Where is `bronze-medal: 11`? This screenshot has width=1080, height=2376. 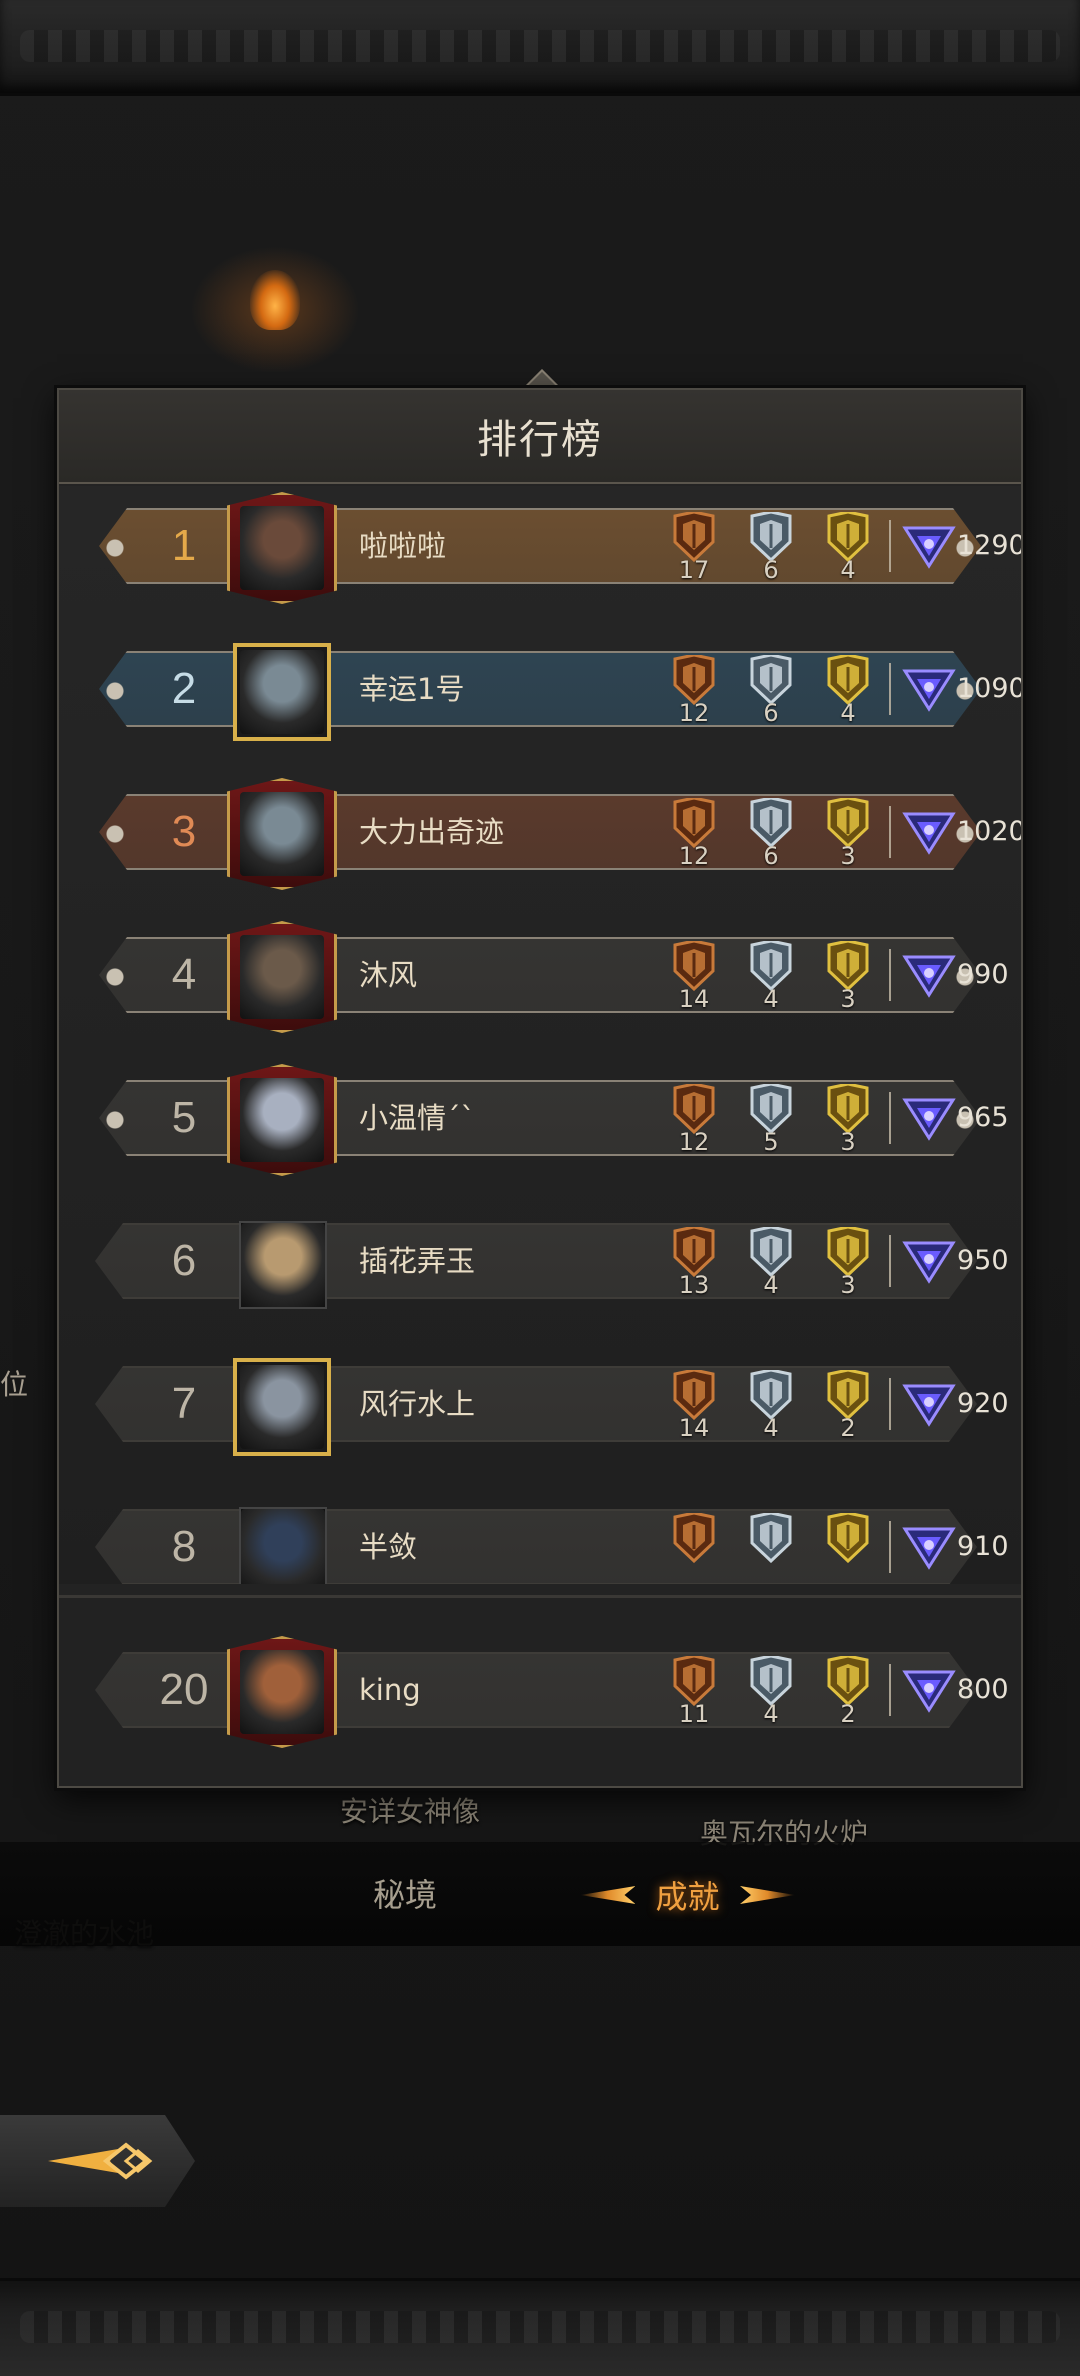 bronze-medal: 11 is located at coordinates (694, 1692).